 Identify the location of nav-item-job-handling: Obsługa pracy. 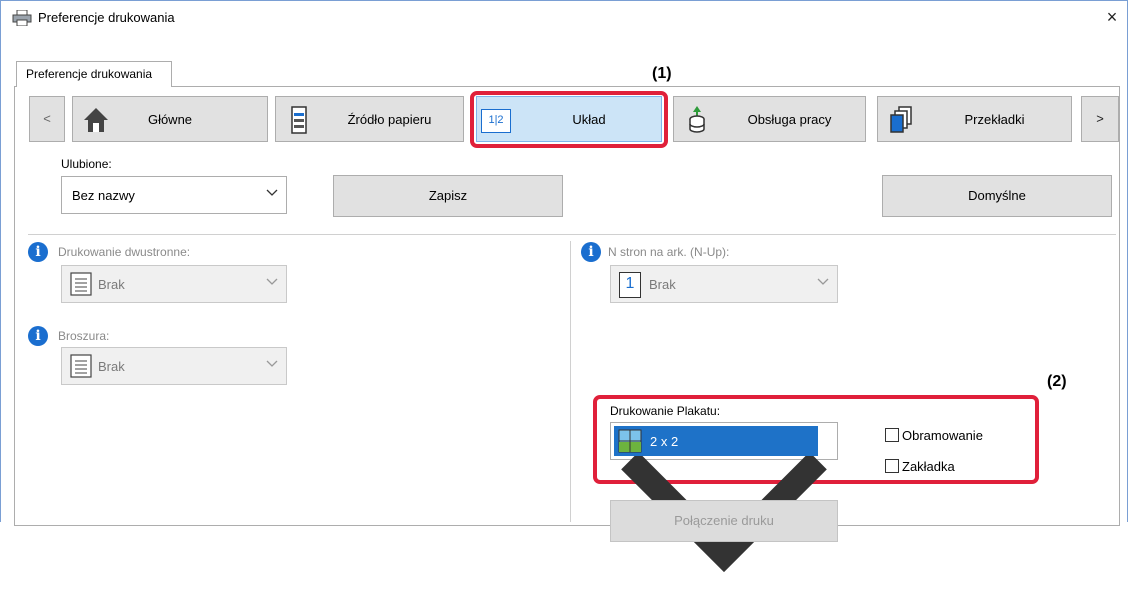
(769, 119).